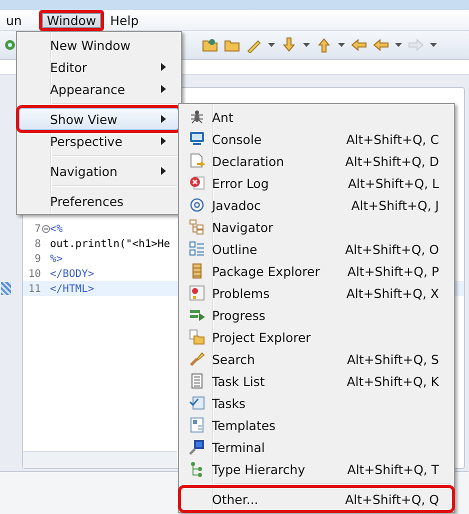  I want to click on bug-icon, so click(197, 117).